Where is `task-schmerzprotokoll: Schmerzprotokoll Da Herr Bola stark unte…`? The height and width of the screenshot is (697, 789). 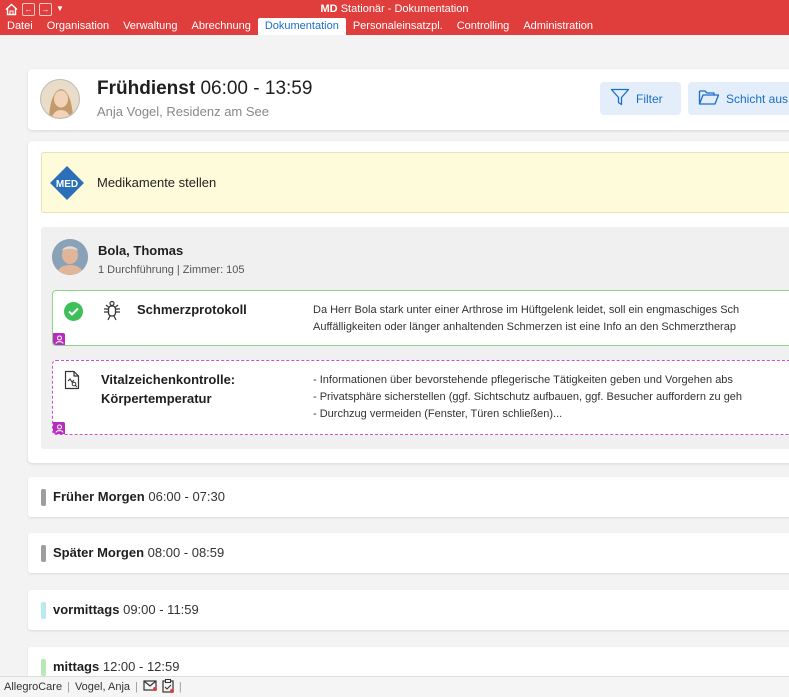
task-schmerzprotokoll: Schmerzprotokoll Da Herr Bola stark unte… is located at coordinates (420, 318).